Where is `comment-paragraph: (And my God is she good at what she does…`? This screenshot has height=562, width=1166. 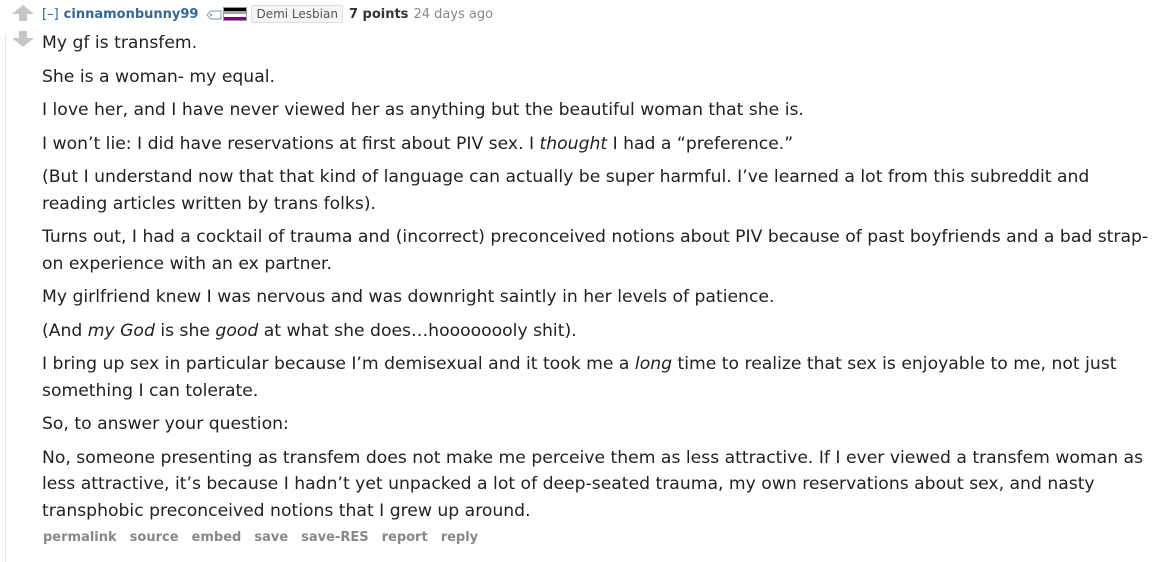
comment-paragraph: (And my God is she good at what she does… is located at coordinates (600, 331).